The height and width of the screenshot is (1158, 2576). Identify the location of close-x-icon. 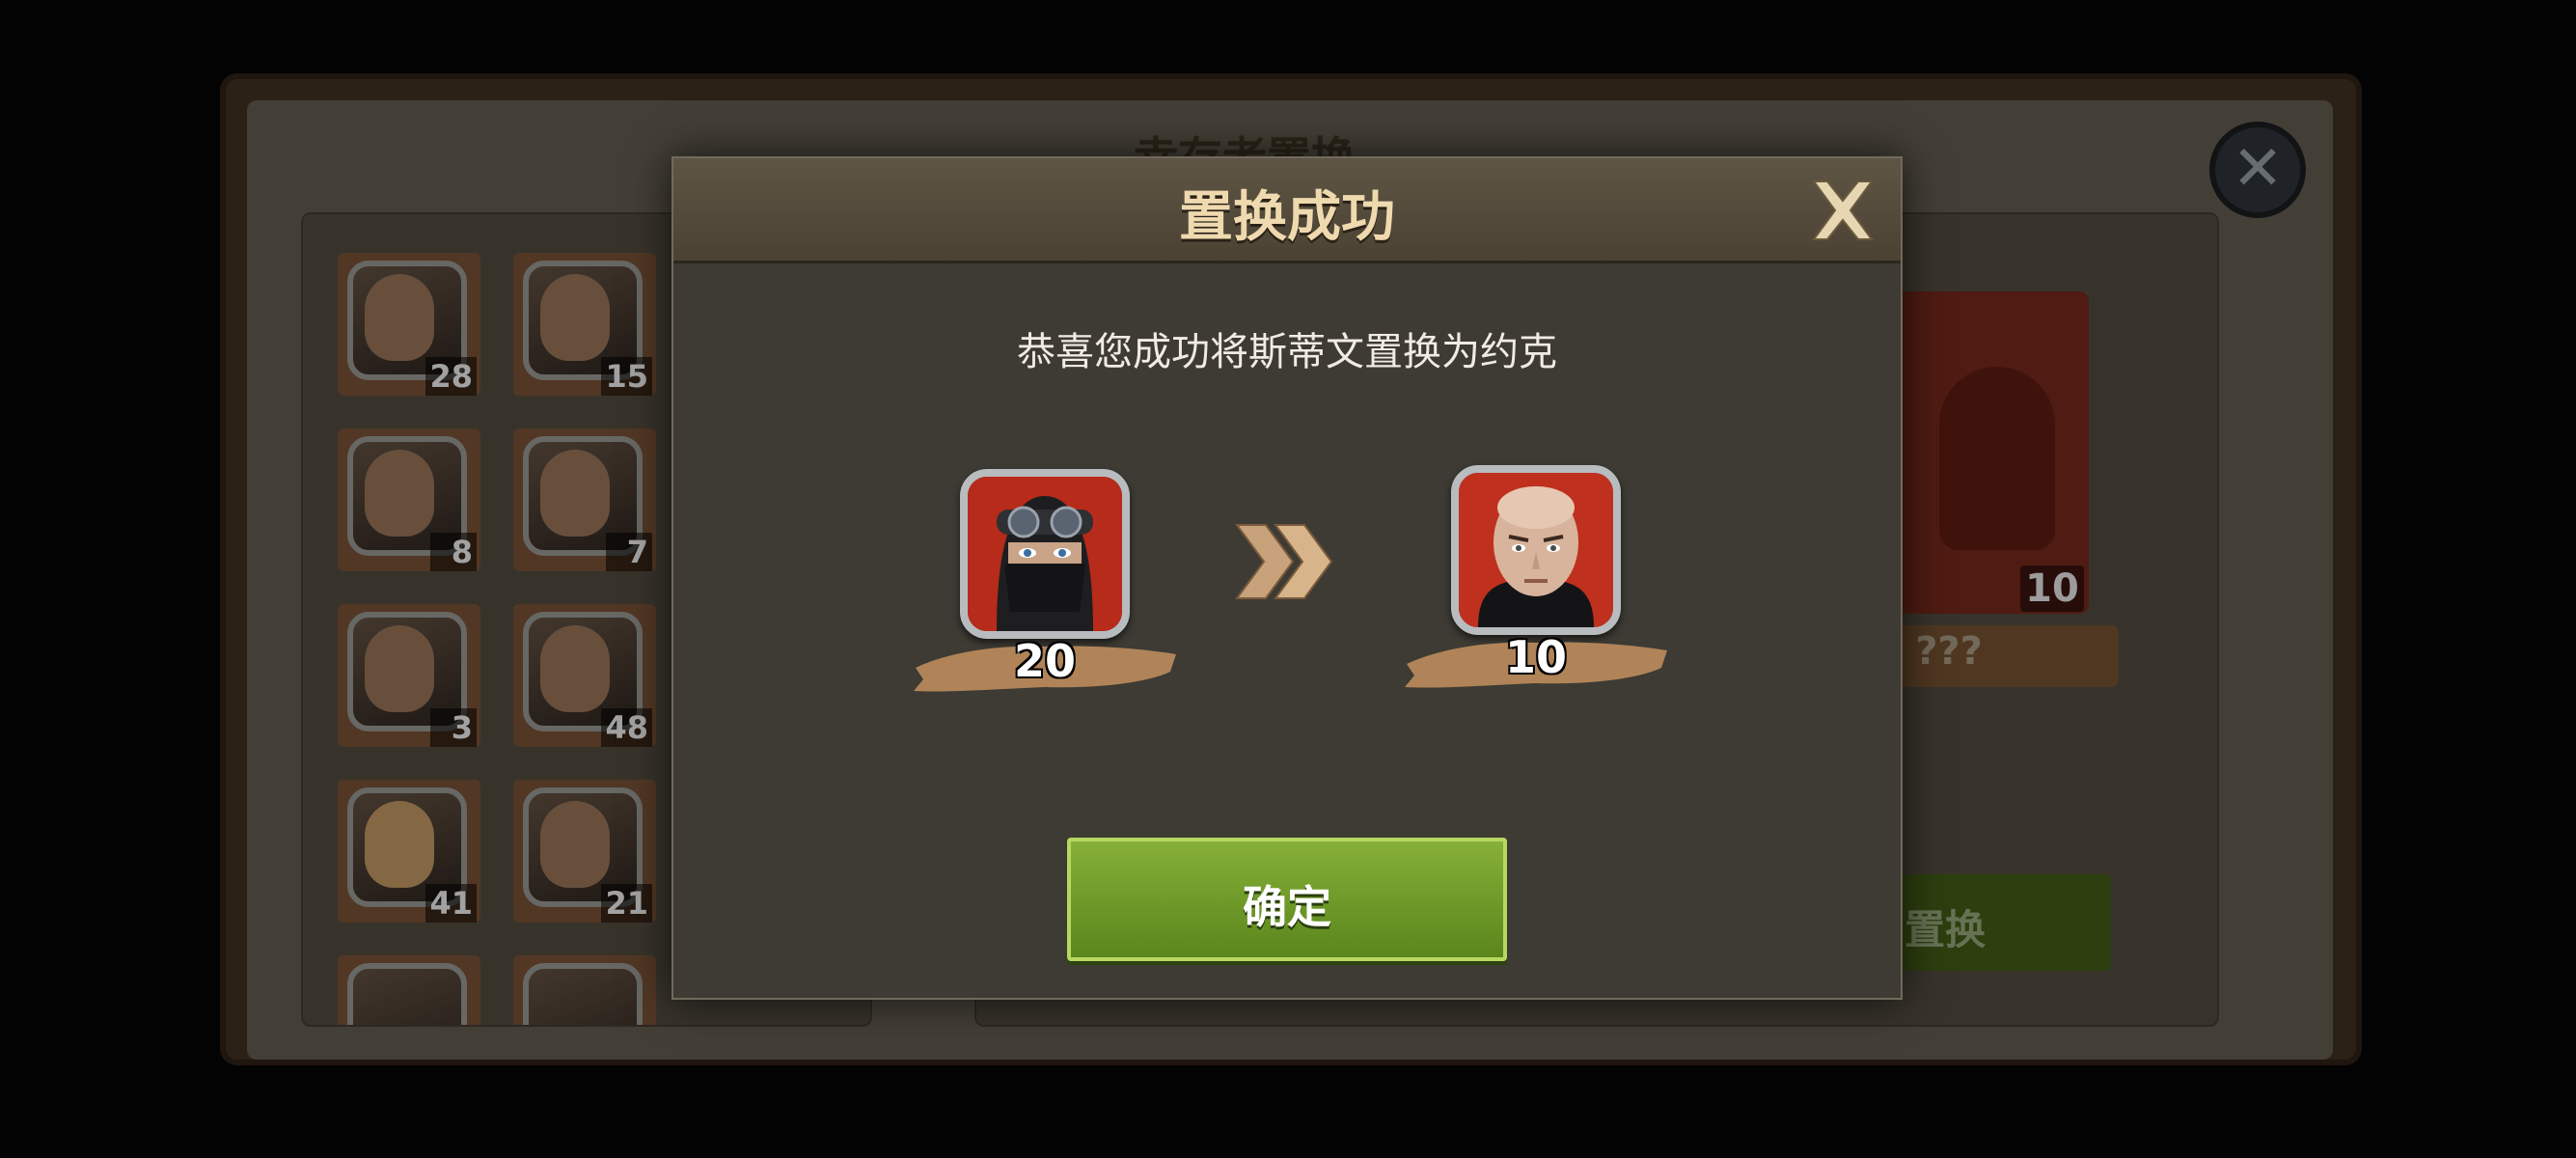
(1843, 210).